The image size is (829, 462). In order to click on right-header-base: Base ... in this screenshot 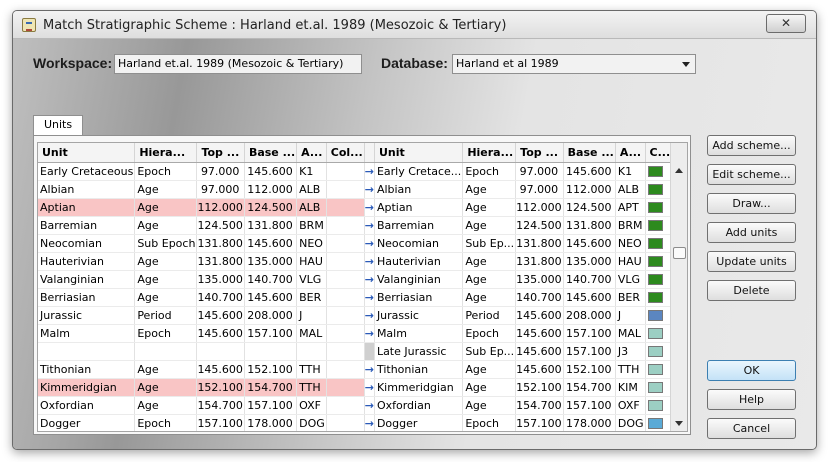, I will do `click(589, 153)`.